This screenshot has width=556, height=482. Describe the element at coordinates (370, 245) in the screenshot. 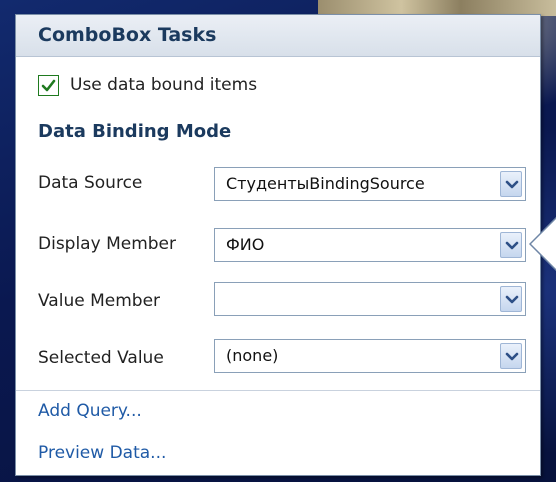

I see `display-member-combobox: ФИО` at that location.